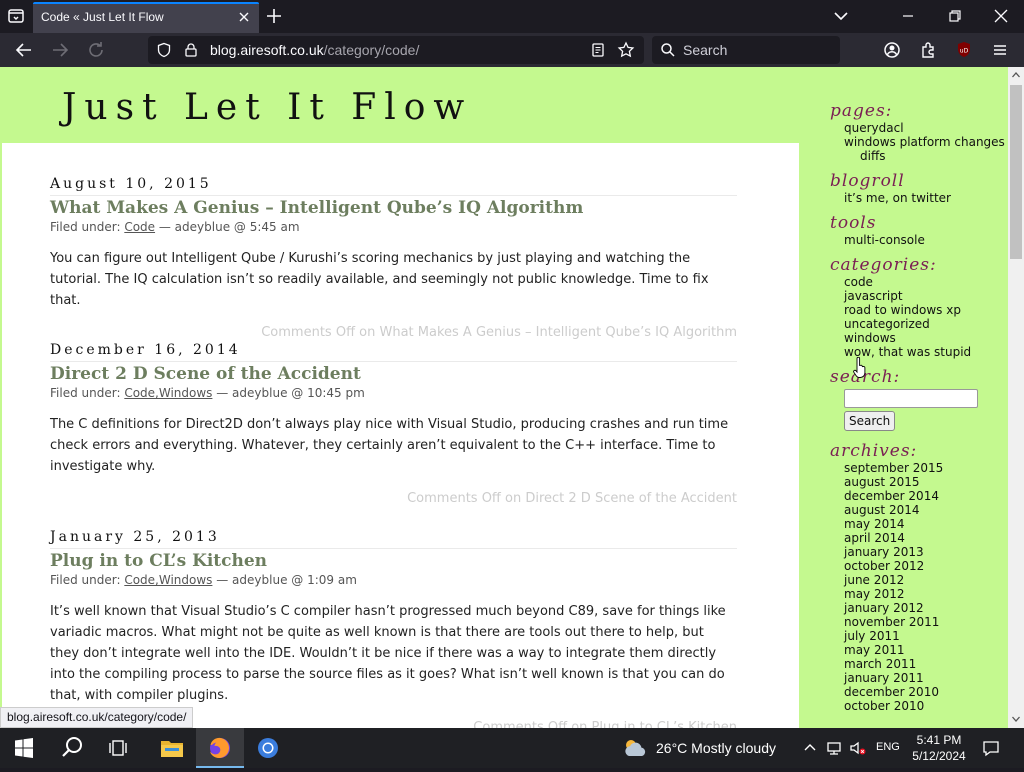 The width and height of the screenshot is (1024, 772). I want to click on pages-heading: pages:, so click(861, 111).